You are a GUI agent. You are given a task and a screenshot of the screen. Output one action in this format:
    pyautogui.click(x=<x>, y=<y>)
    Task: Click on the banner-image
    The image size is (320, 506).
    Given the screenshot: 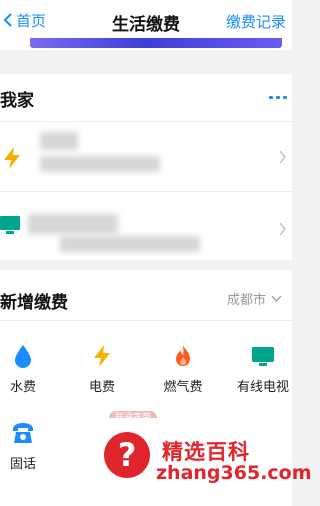 What is the action you would take?
    pyautogui.click(x=156, y=43)
    